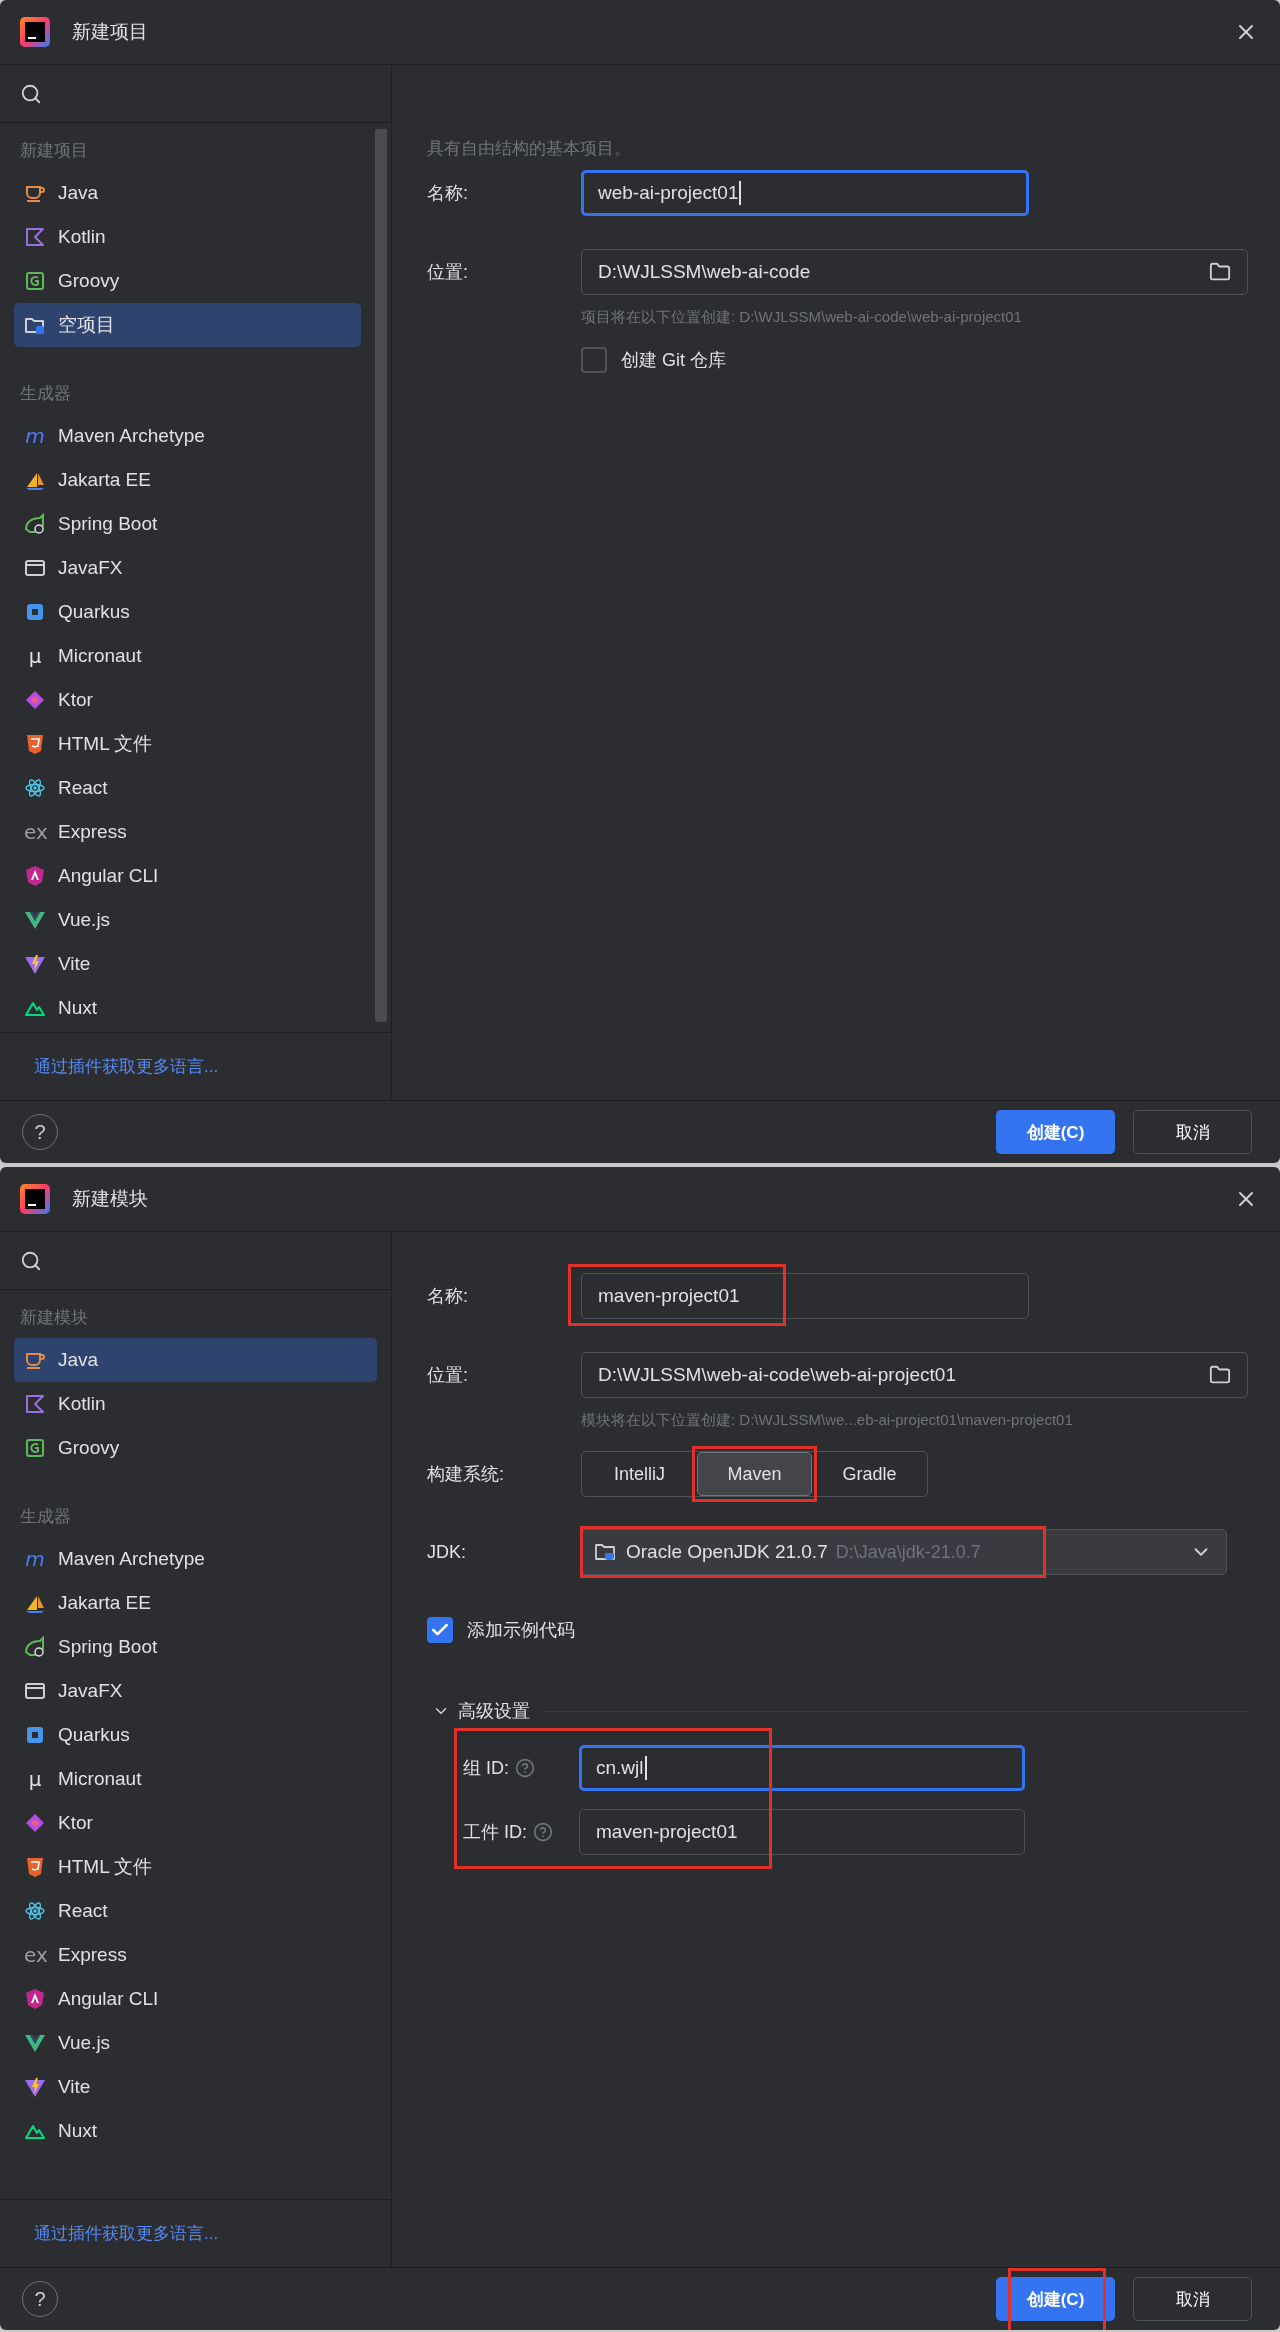  I want to click on segment-option: Maven, so click(754, 1474).